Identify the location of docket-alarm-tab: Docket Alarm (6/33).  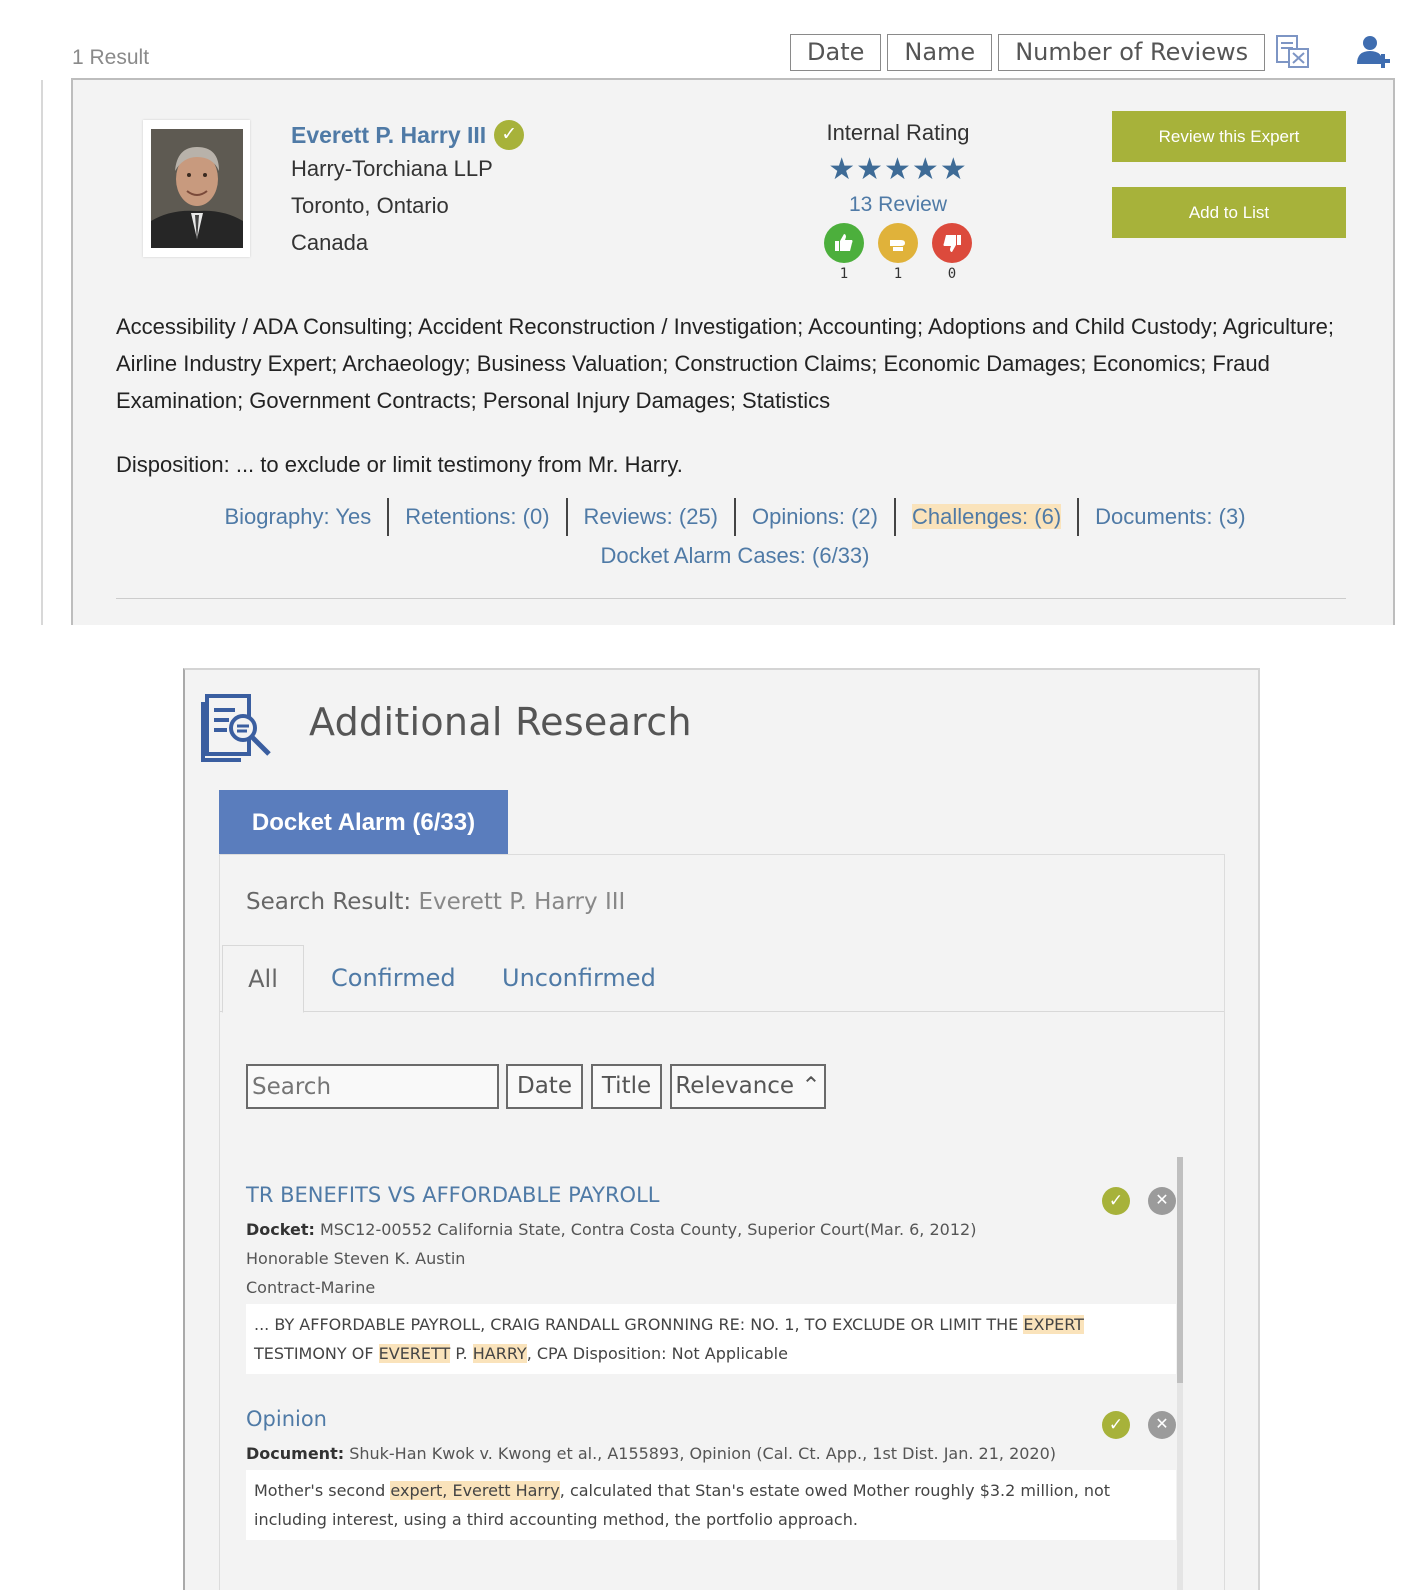
(363, 822).